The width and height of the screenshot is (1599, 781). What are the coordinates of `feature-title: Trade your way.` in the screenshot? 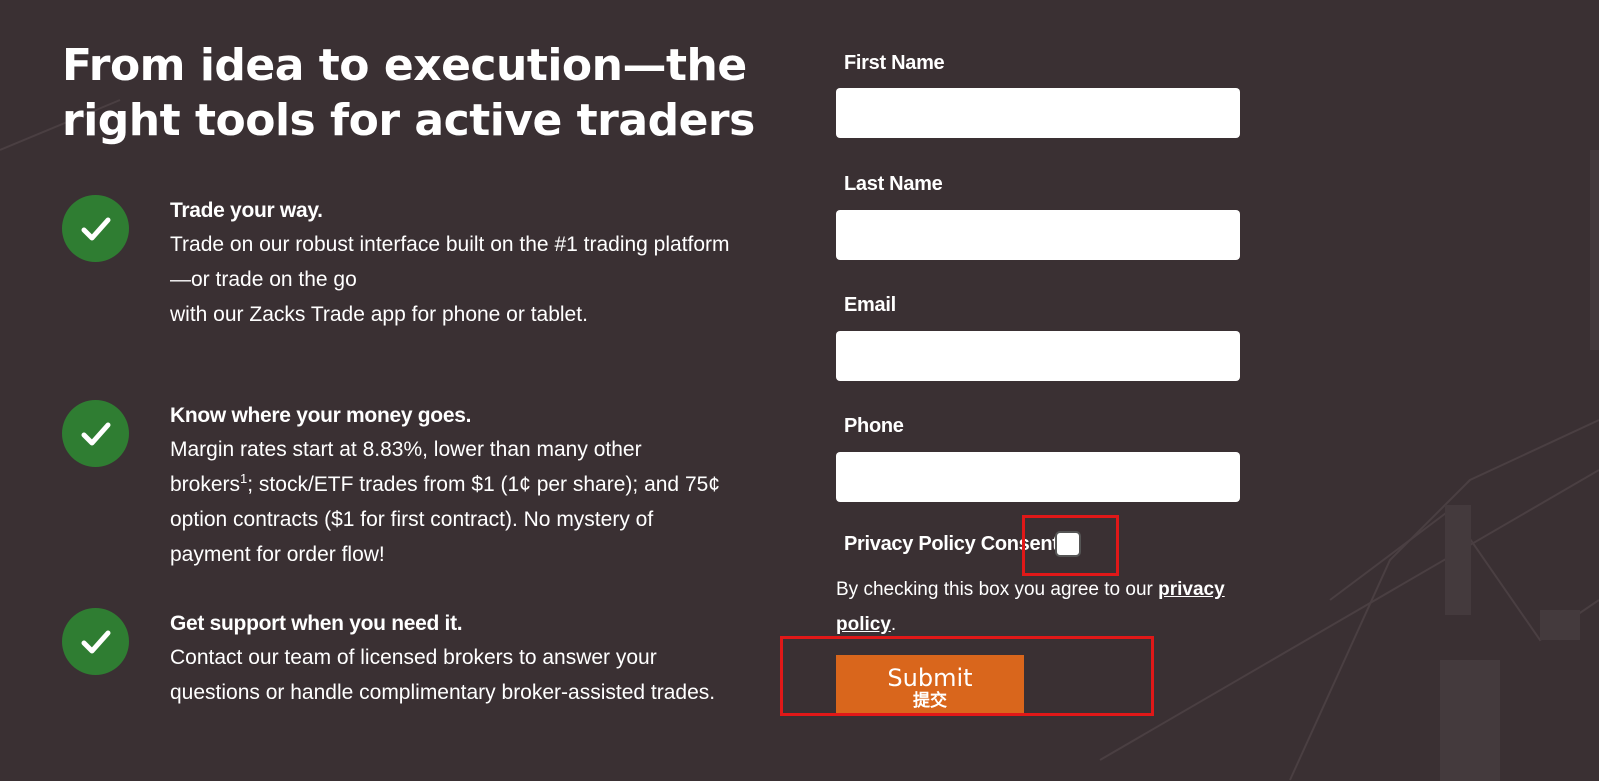 It's located at (246, 210).